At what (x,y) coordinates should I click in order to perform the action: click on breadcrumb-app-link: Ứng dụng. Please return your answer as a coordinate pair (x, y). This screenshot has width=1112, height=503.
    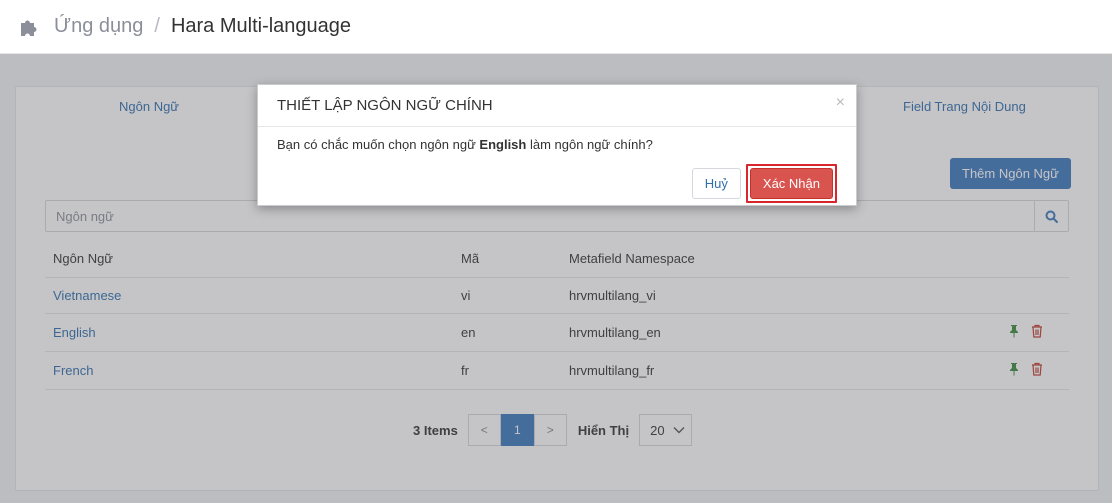
    Looking at the image, I should click on (98, 26).